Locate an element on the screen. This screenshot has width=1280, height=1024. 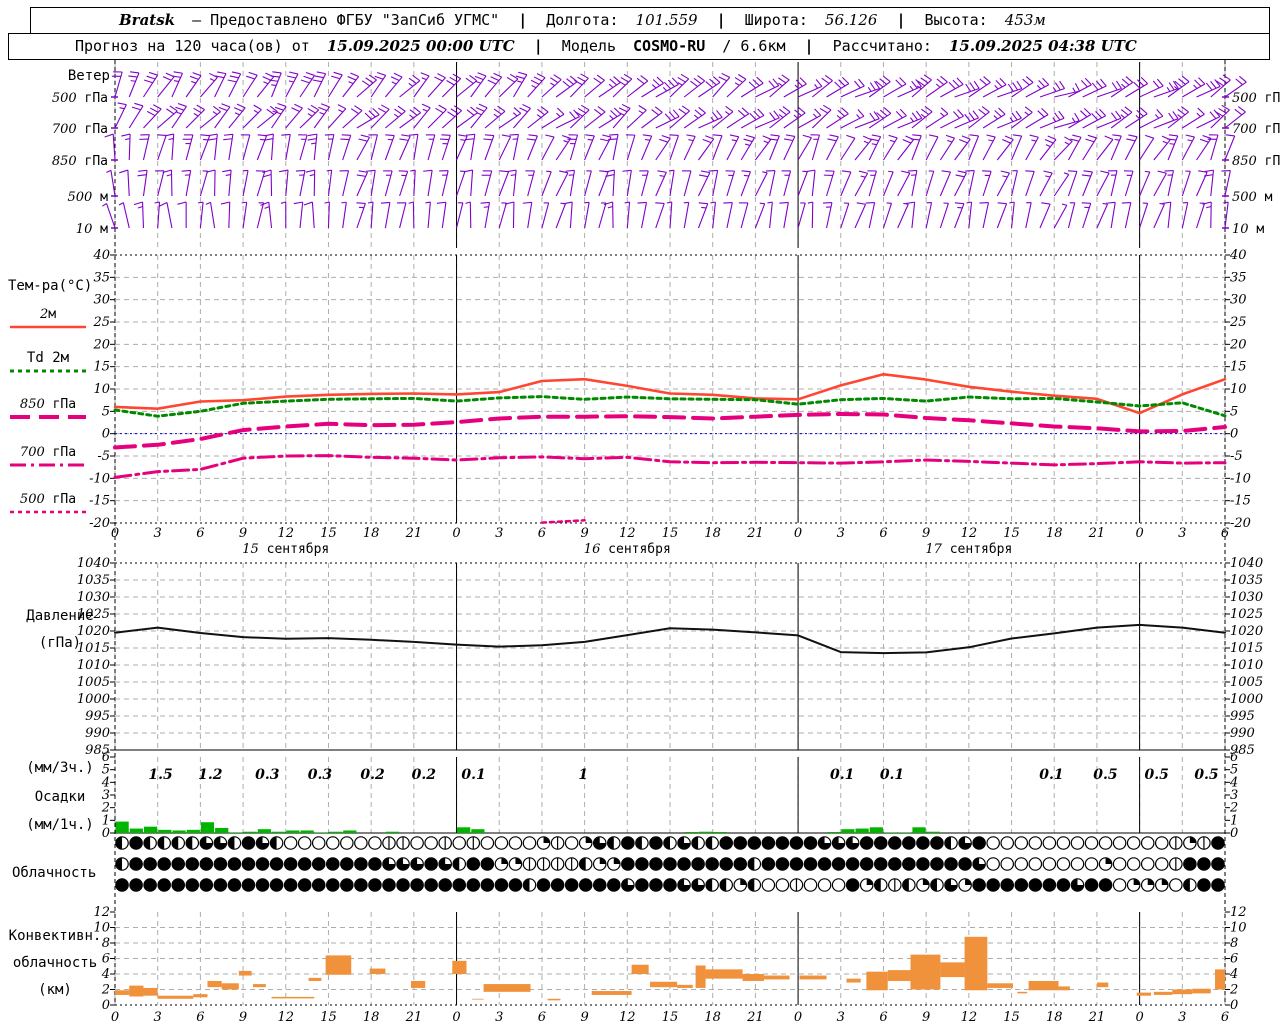
wind-level-label-right: 700 гПа is located at coordinates (1256, 129).